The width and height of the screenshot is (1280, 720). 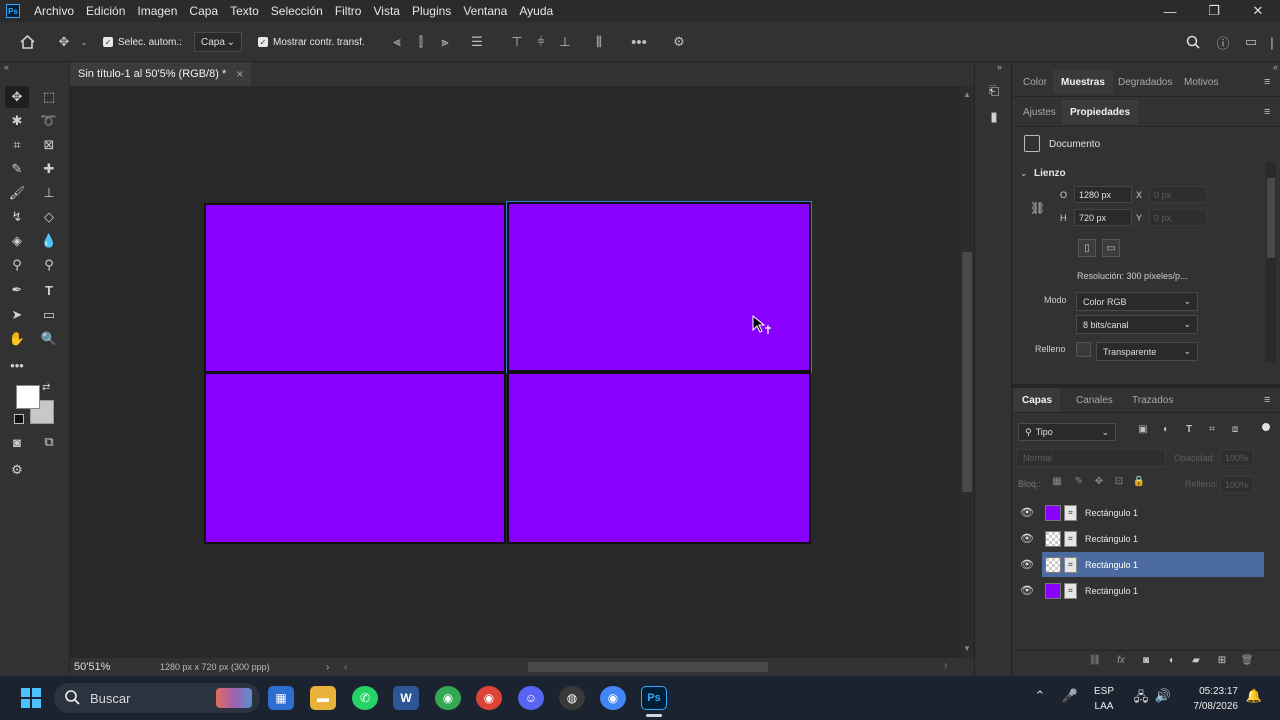 I want to click on tab-capas: Capas, so click(x=1037, y=400).